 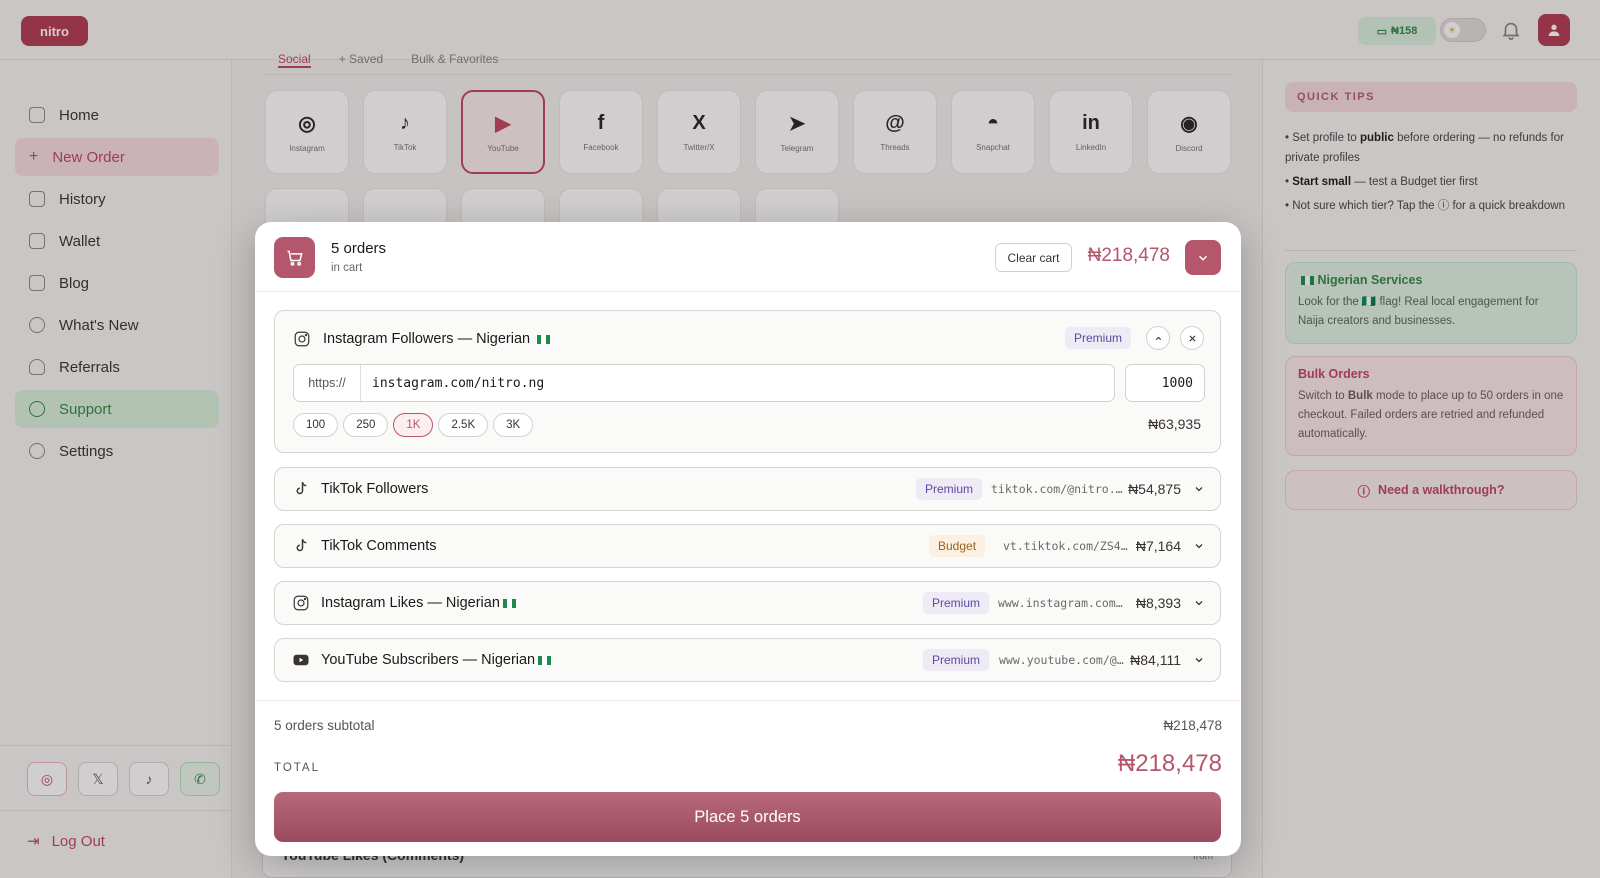 I want to click on total-label: TOTAL, so click(x=297, y=768).